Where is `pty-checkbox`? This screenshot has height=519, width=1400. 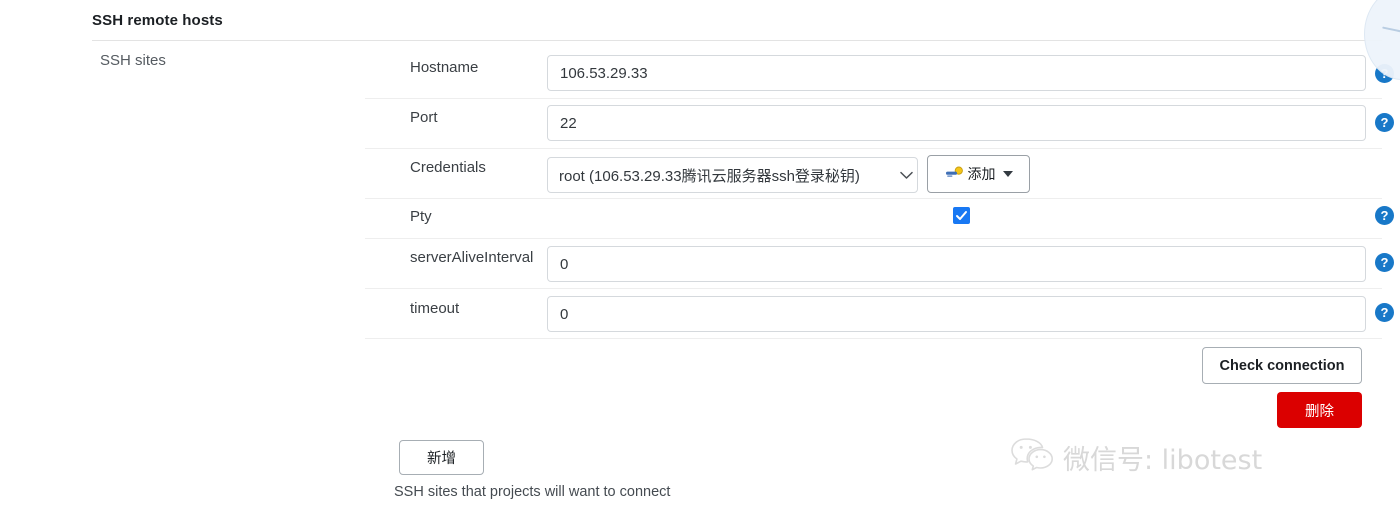 pty-checkbox is located at coordinates (961, 215).